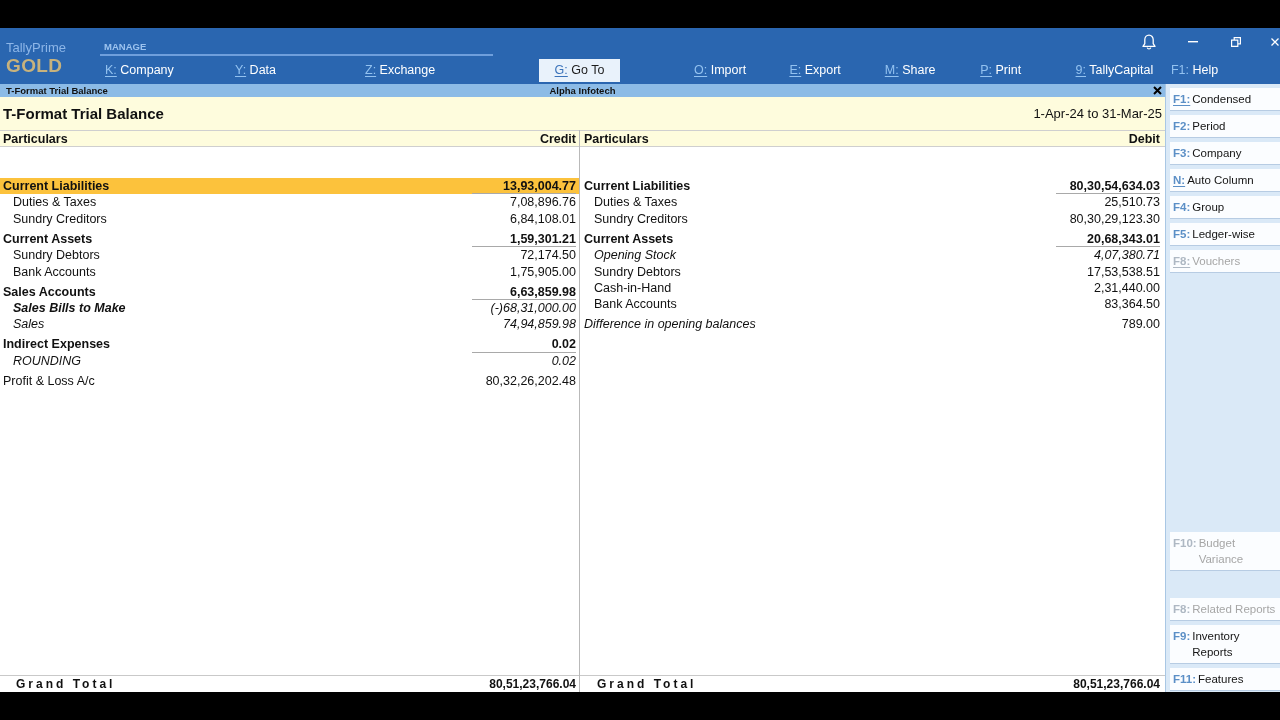  What do you see at coordinates (170, 70) in the screenshot?
I see `menu-item: K: Company` at bounding box center [170, 70].